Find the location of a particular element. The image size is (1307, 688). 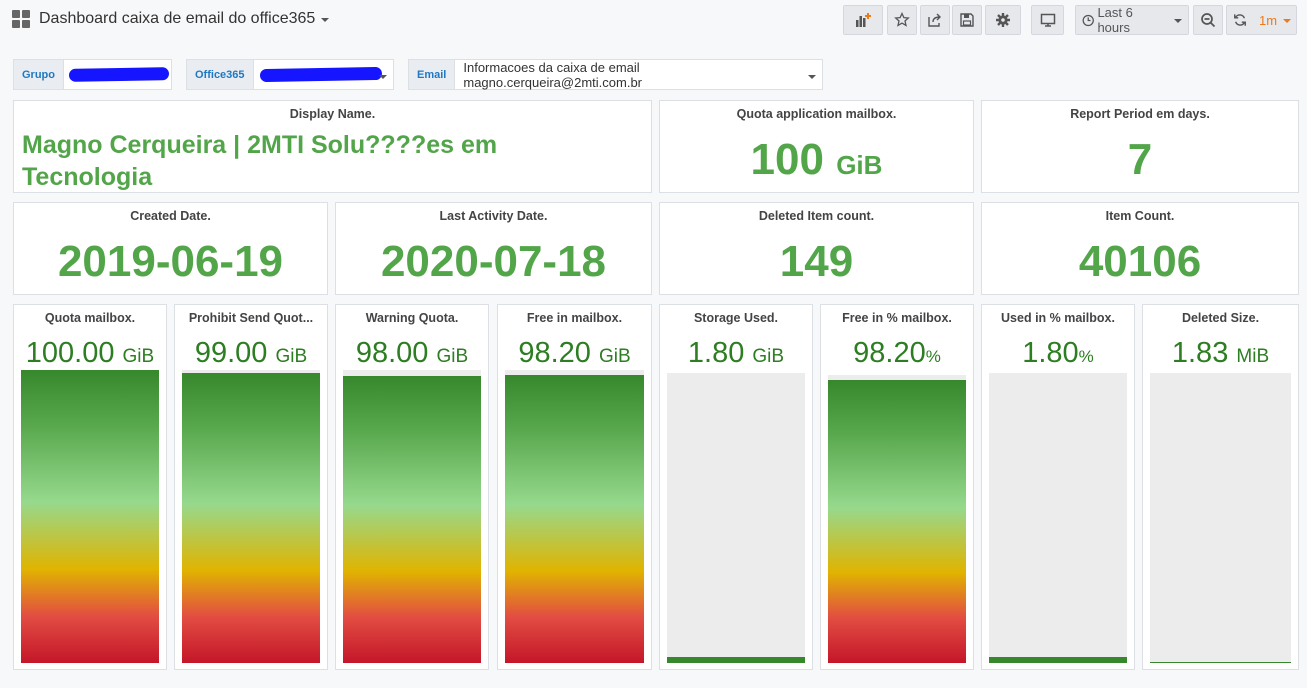

variable-label: Email is located at coordinates (432, 74).